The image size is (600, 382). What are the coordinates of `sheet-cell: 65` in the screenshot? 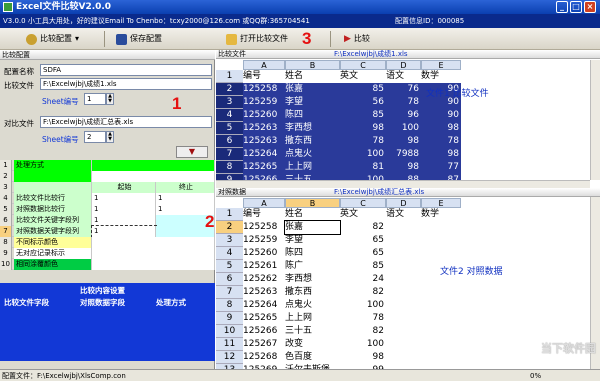 It's located at (363, 240).